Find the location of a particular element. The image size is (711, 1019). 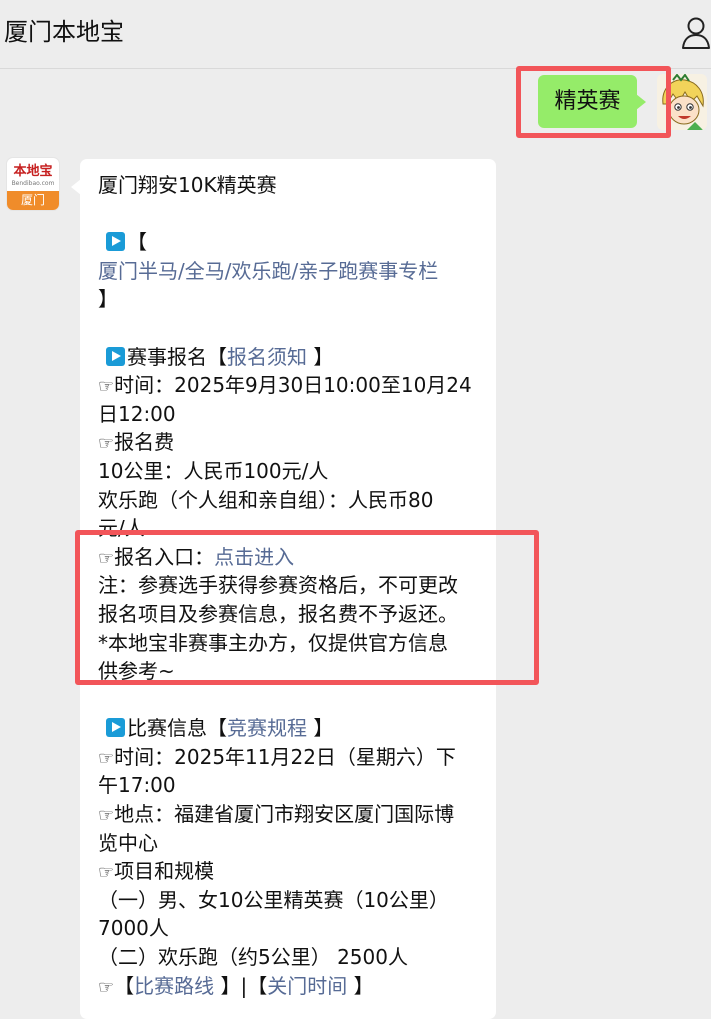

fee-10k: 10公里：人民币100元/人 is located at coordinates (213, 470).